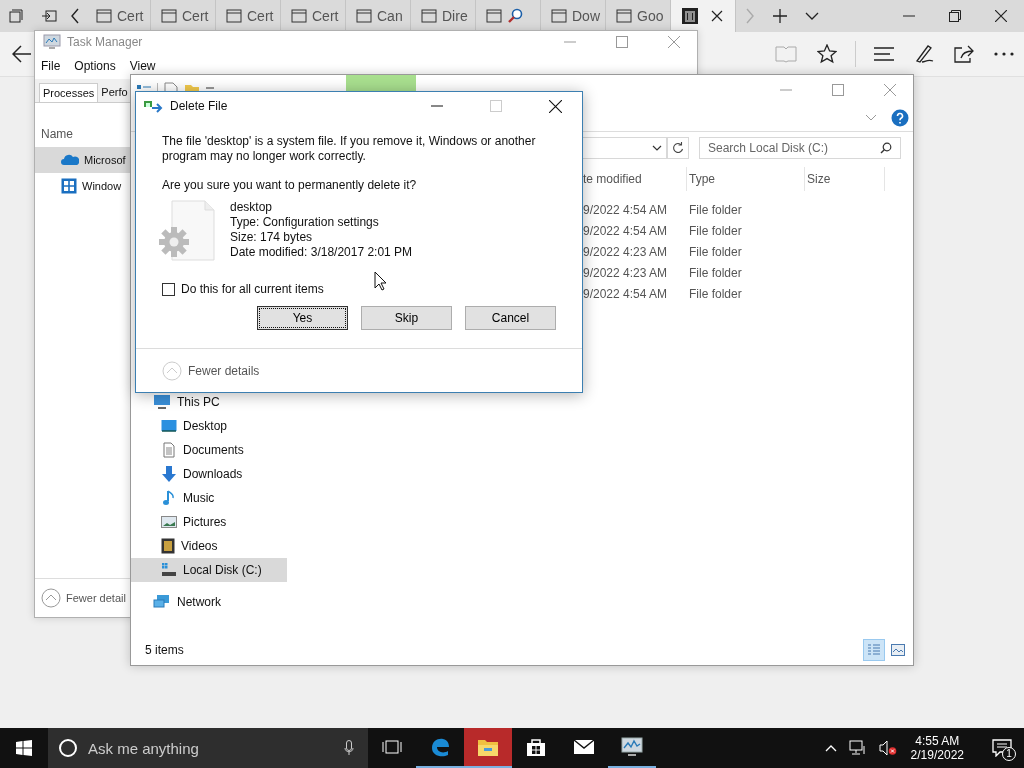  Describe the element at coordinates (252, 207) in the screenshot. I see `file-name: desktop` at that location.